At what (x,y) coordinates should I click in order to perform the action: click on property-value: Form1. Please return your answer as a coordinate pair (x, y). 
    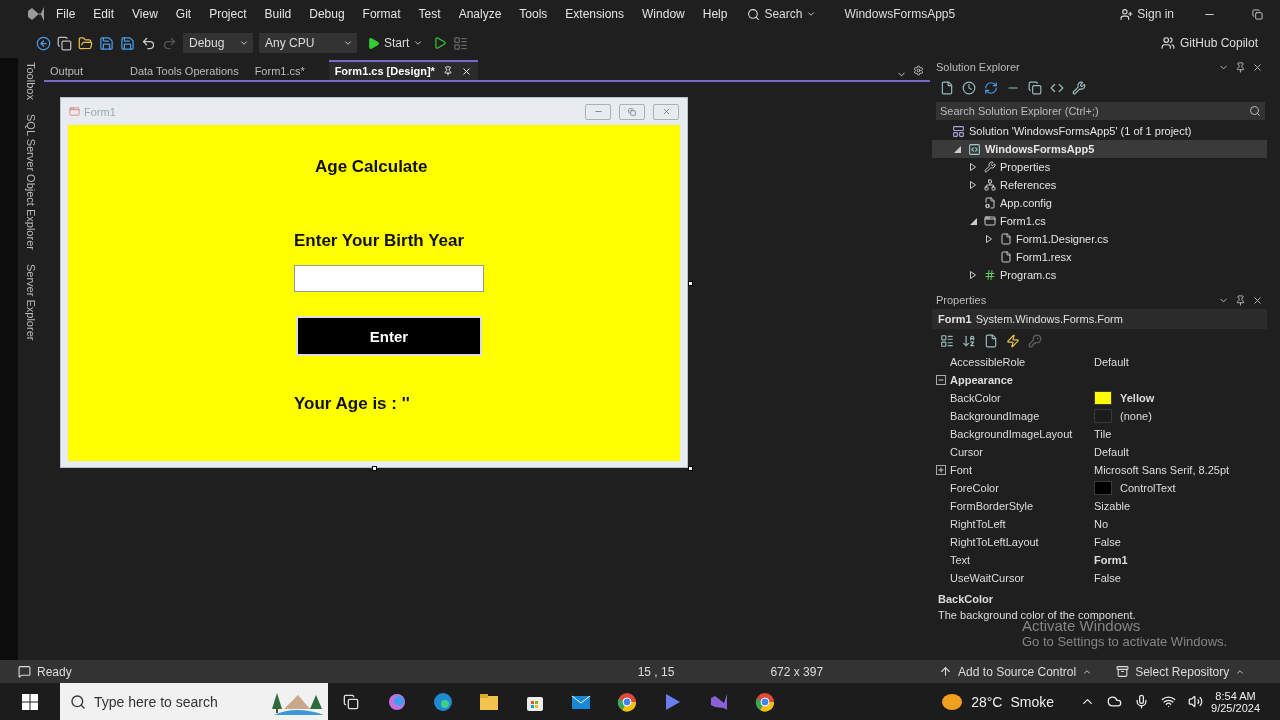
    Looking at the image, I should click on (1180, 560).